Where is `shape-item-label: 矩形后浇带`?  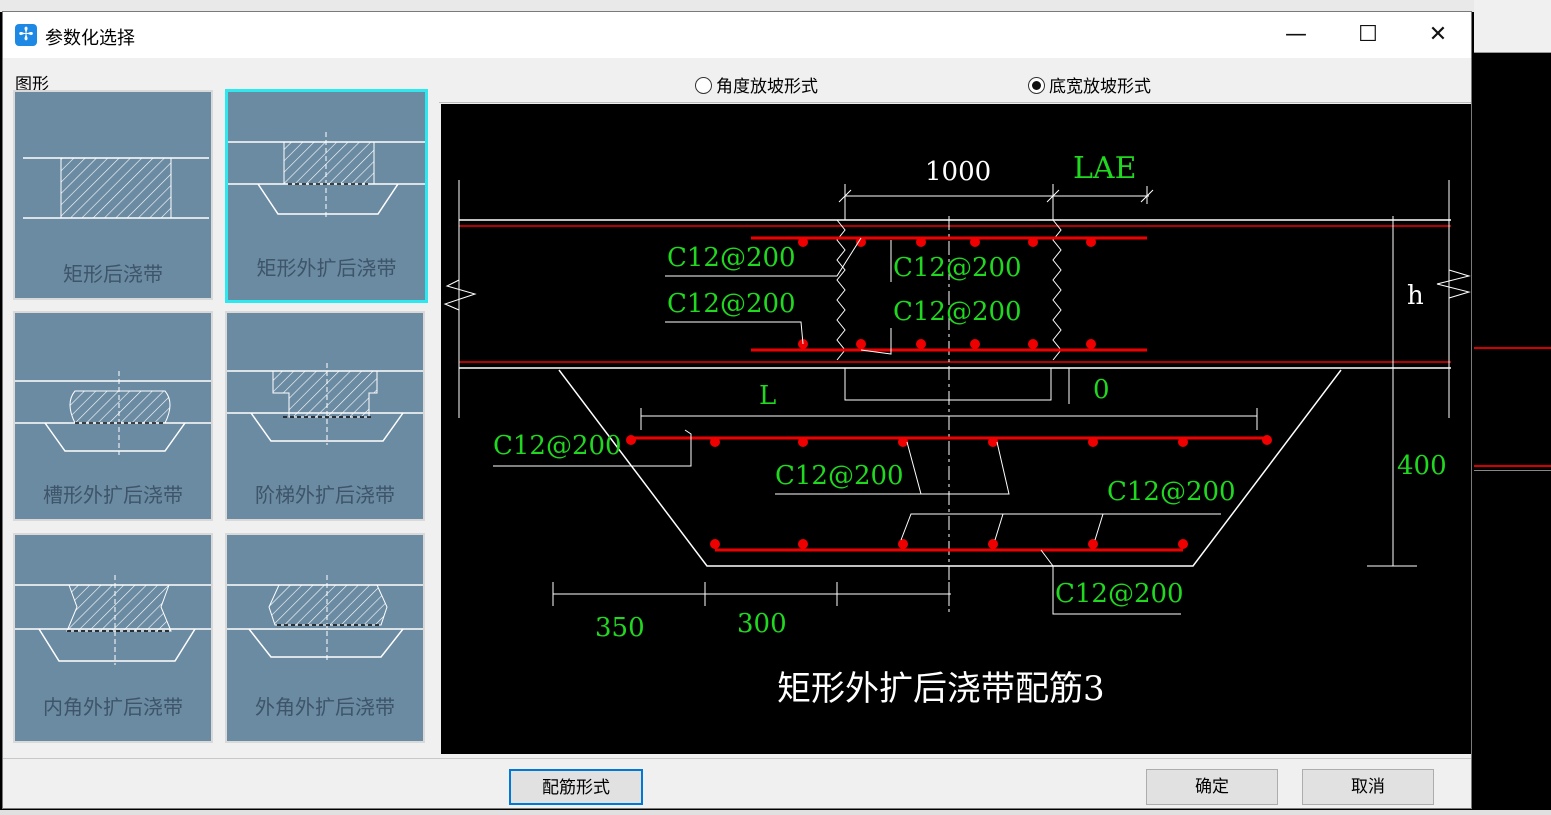 shape-item-label: 矩形后浇带 is located at coordinates (113, 274).